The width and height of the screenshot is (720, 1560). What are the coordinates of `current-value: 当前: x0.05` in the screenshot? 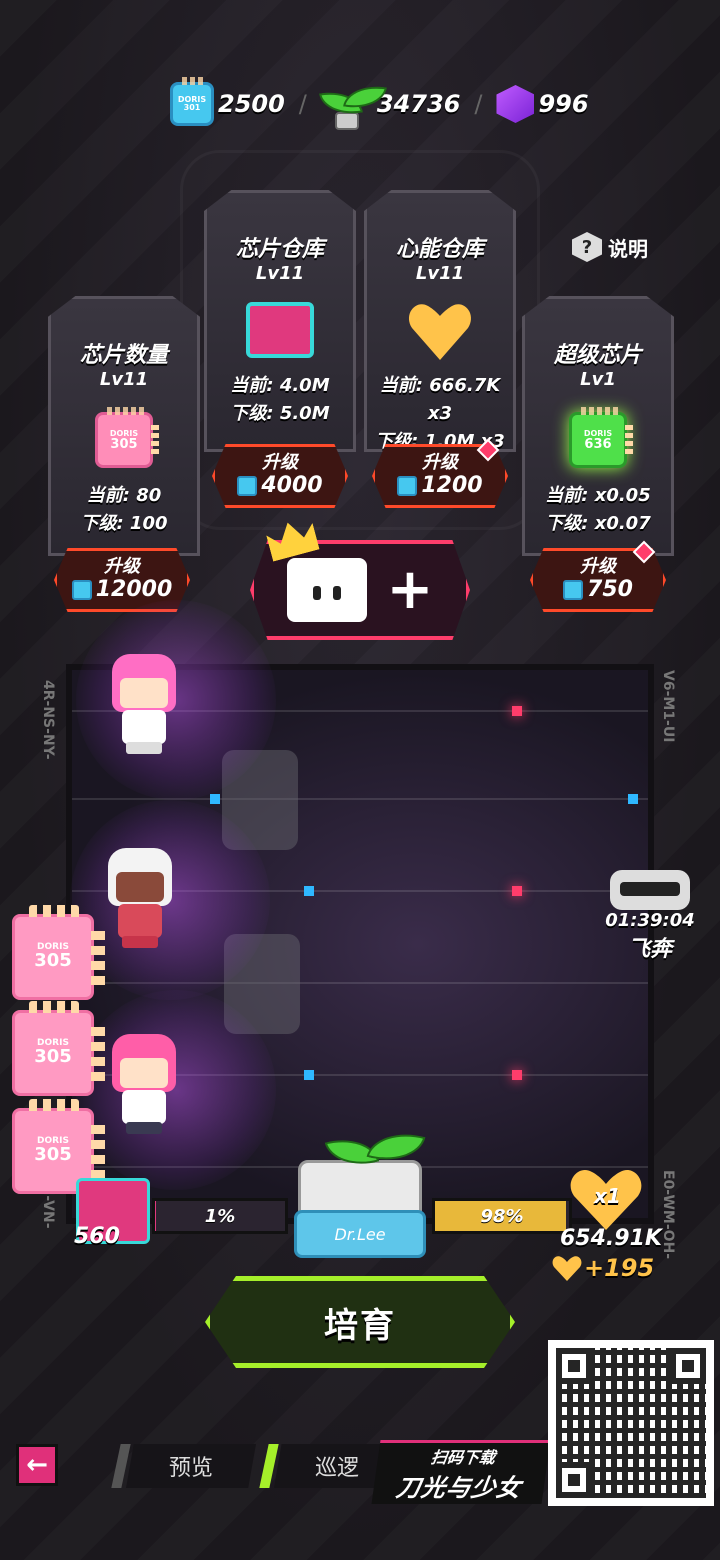 It's located at (598, 495).